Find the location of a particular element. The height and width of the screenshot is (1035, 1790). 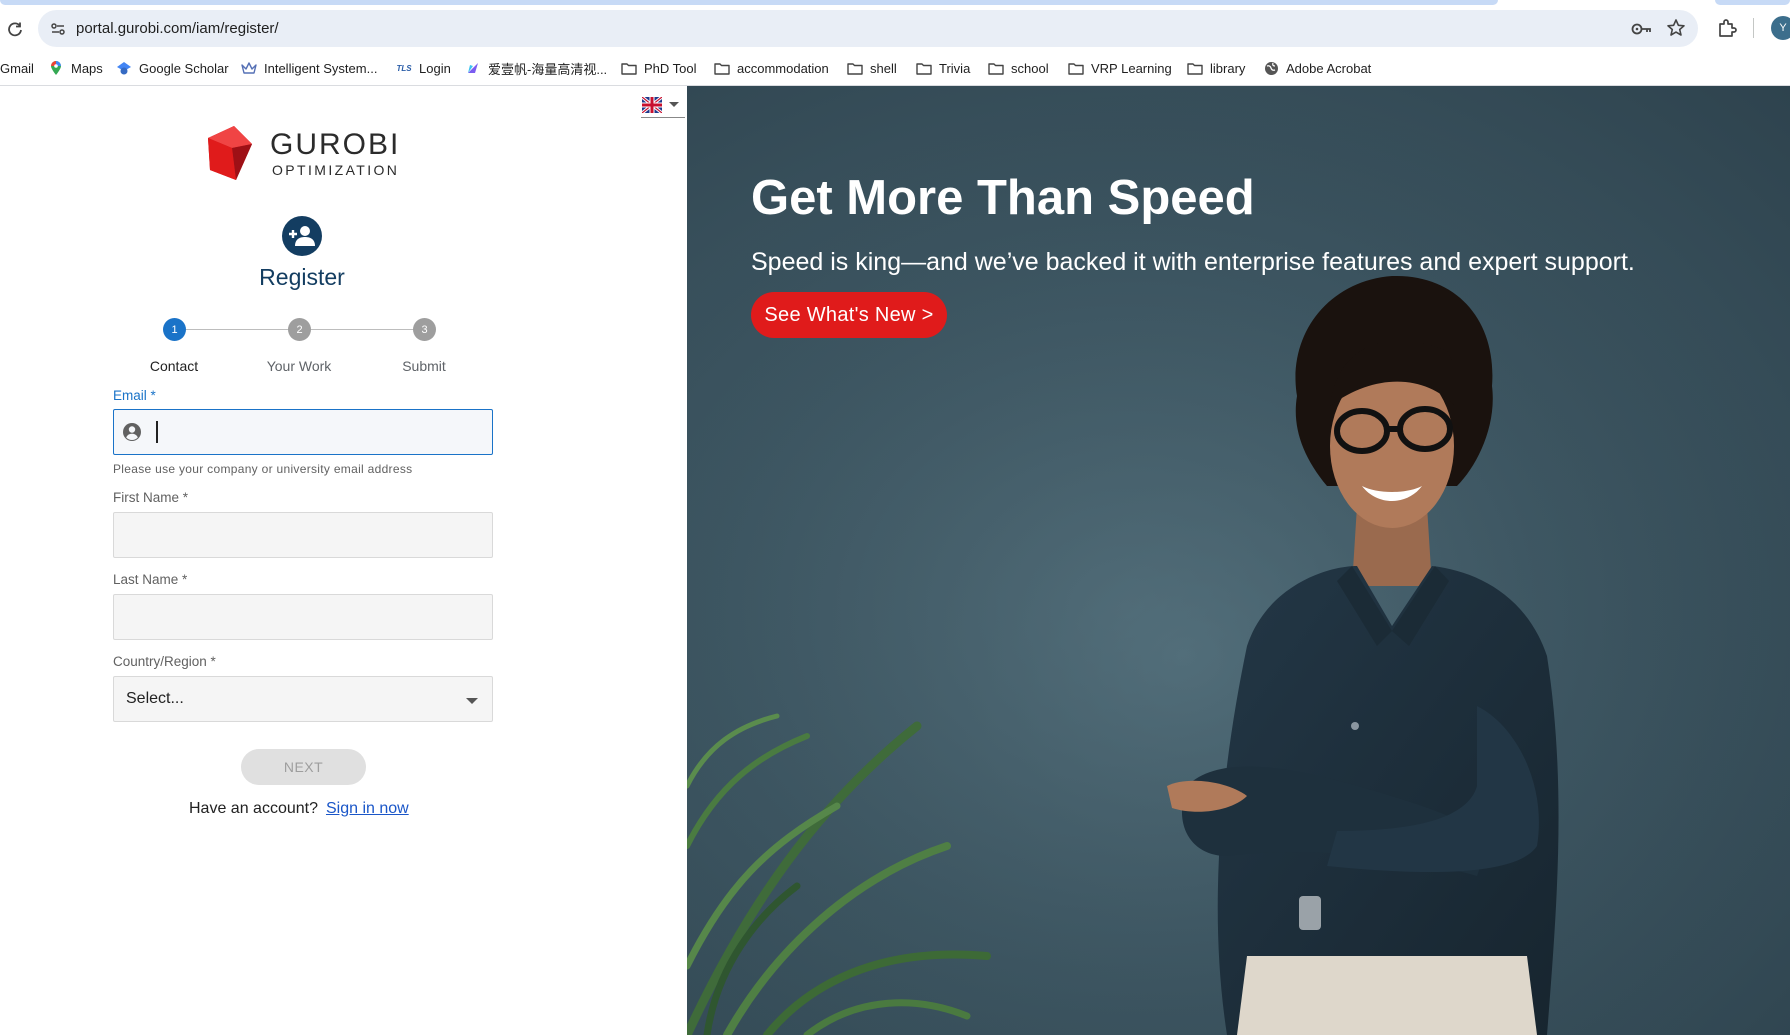

globe-icon is located at coordinates (1271, 68).